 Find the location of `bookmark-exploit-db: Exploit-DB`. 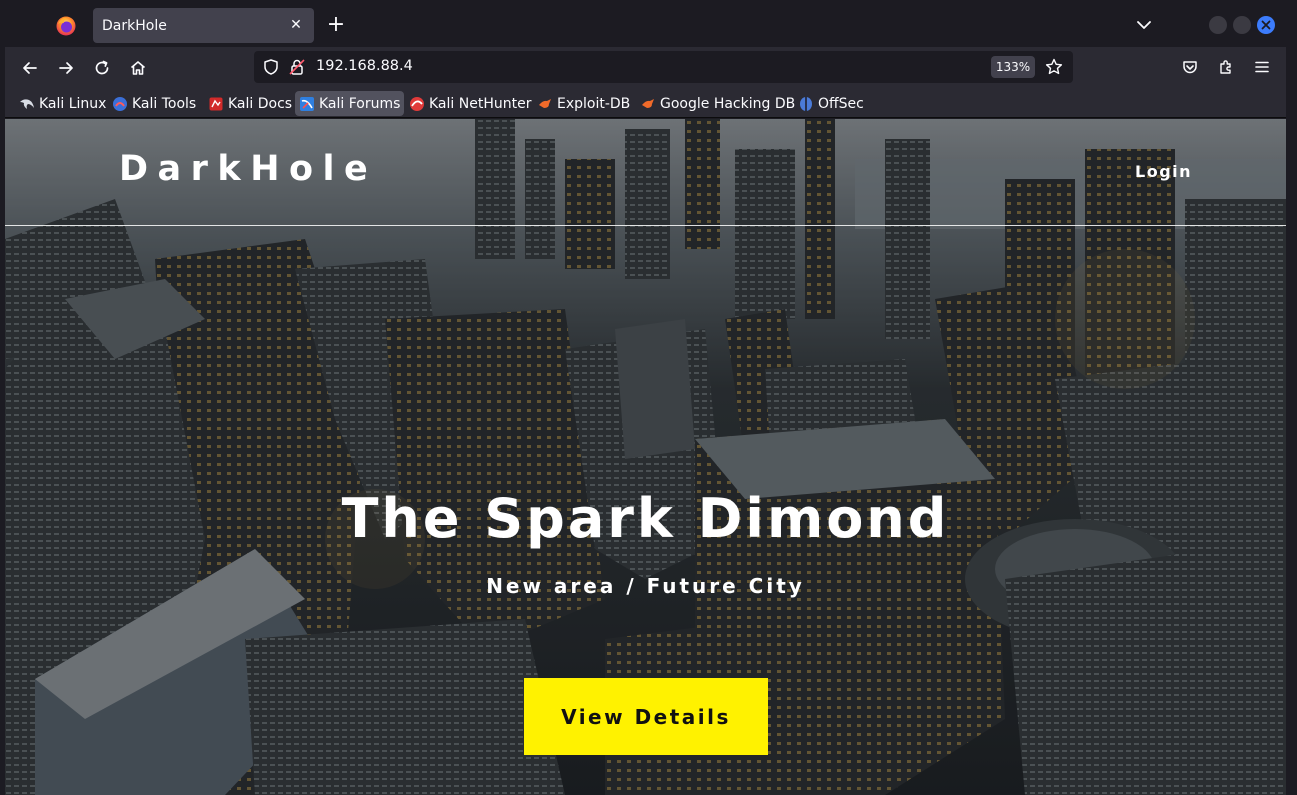

bookmark-exploit-db: Exploit-DB is located at coordinates (583, 103).